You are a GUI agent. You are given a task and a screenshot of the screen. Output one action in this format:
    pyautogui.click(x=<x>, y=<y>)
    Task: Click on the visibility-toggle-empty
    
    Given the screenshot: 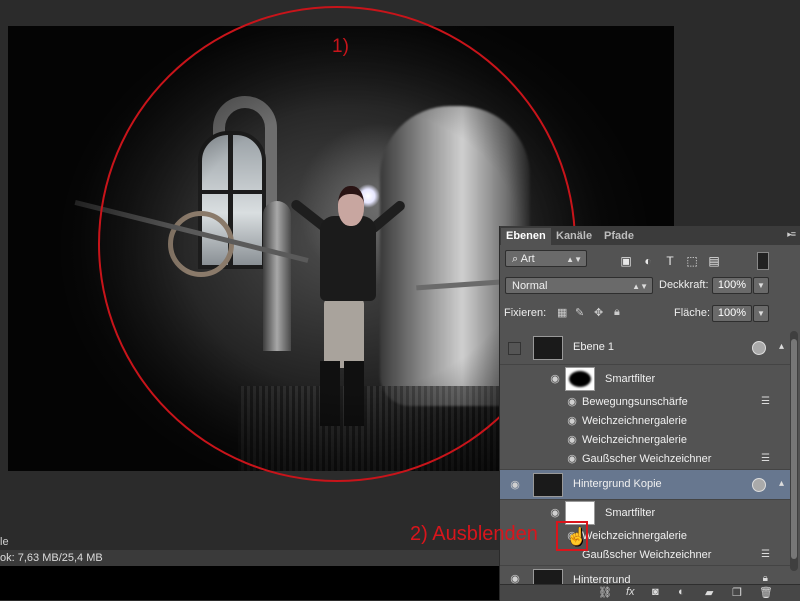 What is the action you would take?
    pyautogui.click(x=514, y=348)
    